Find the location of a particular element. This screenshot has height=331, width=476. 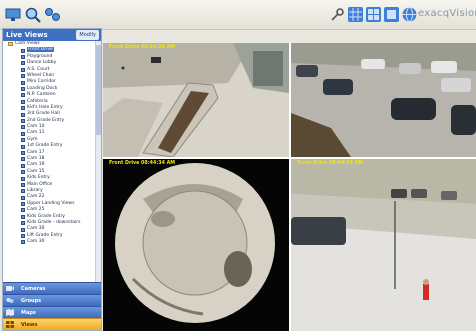

tree-item-label: Cam 11 is located at coordinates (36, 133).